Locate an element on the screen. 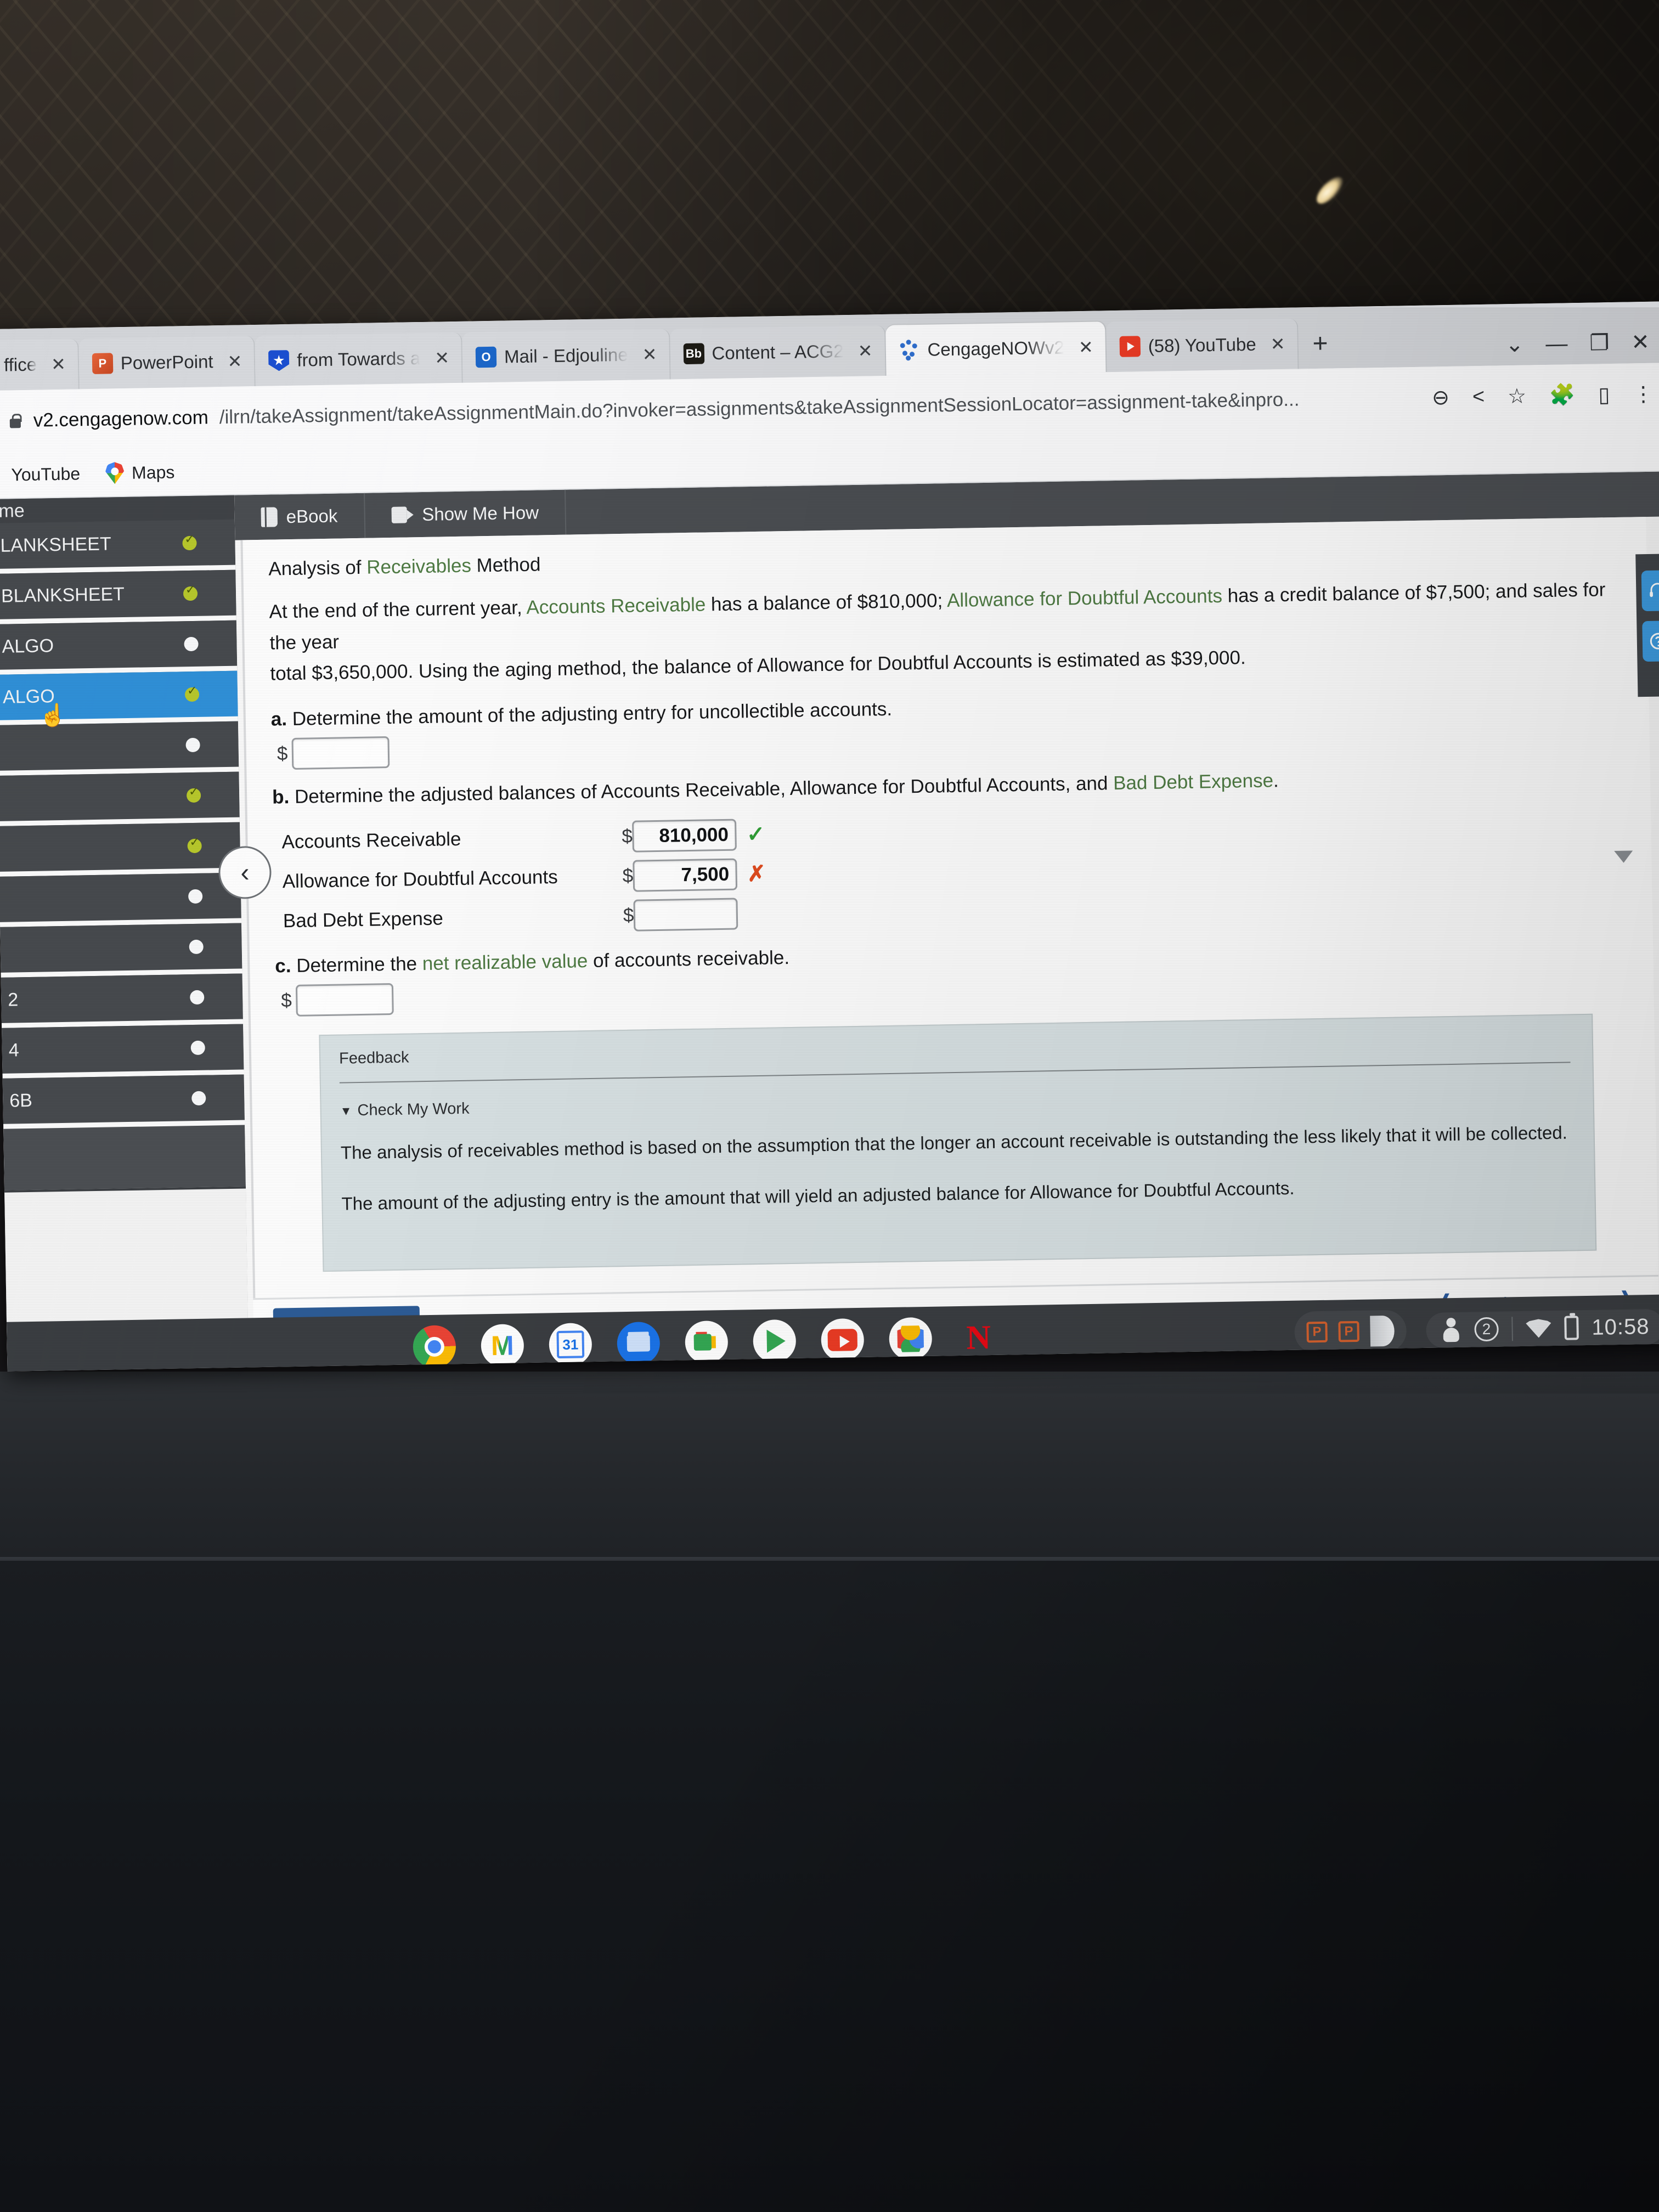 This screenshot has height=2212, width=1659. cengage-icon is located at coordinates (909, 350).